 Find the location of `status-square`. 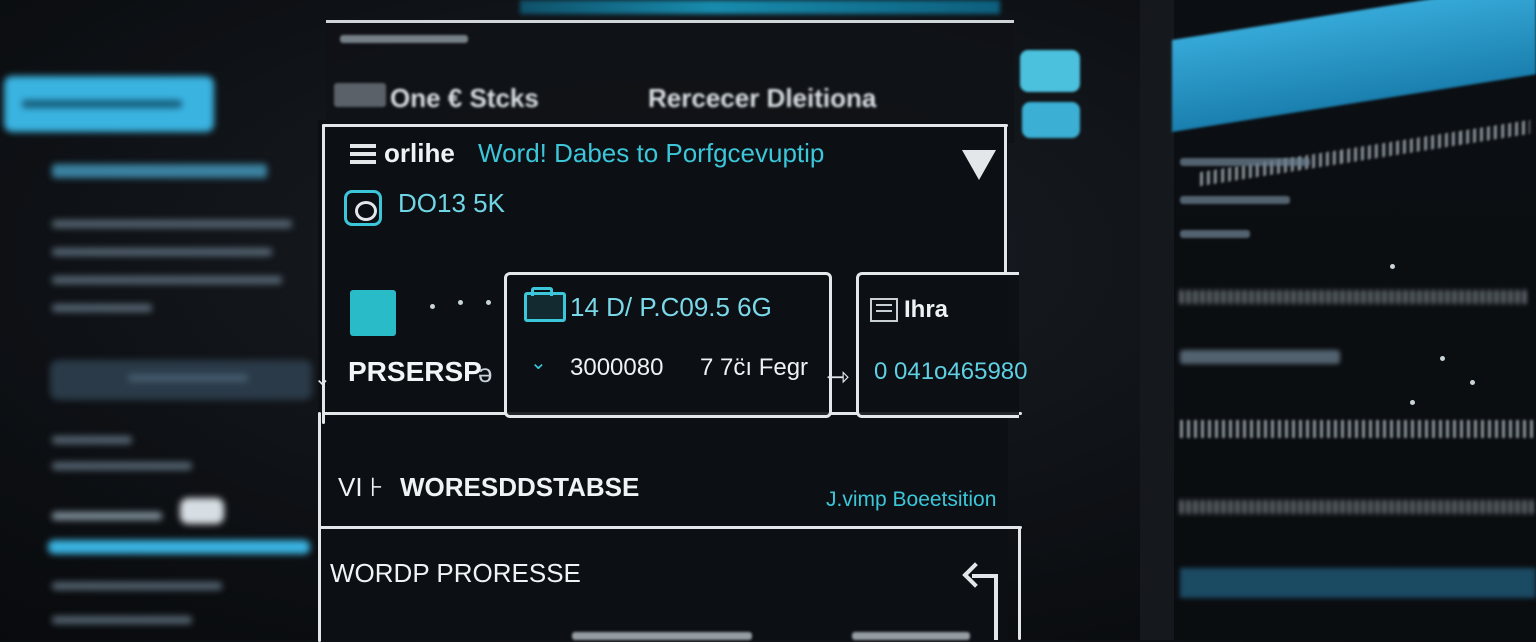

status-square is located at coordinates (373, 313).